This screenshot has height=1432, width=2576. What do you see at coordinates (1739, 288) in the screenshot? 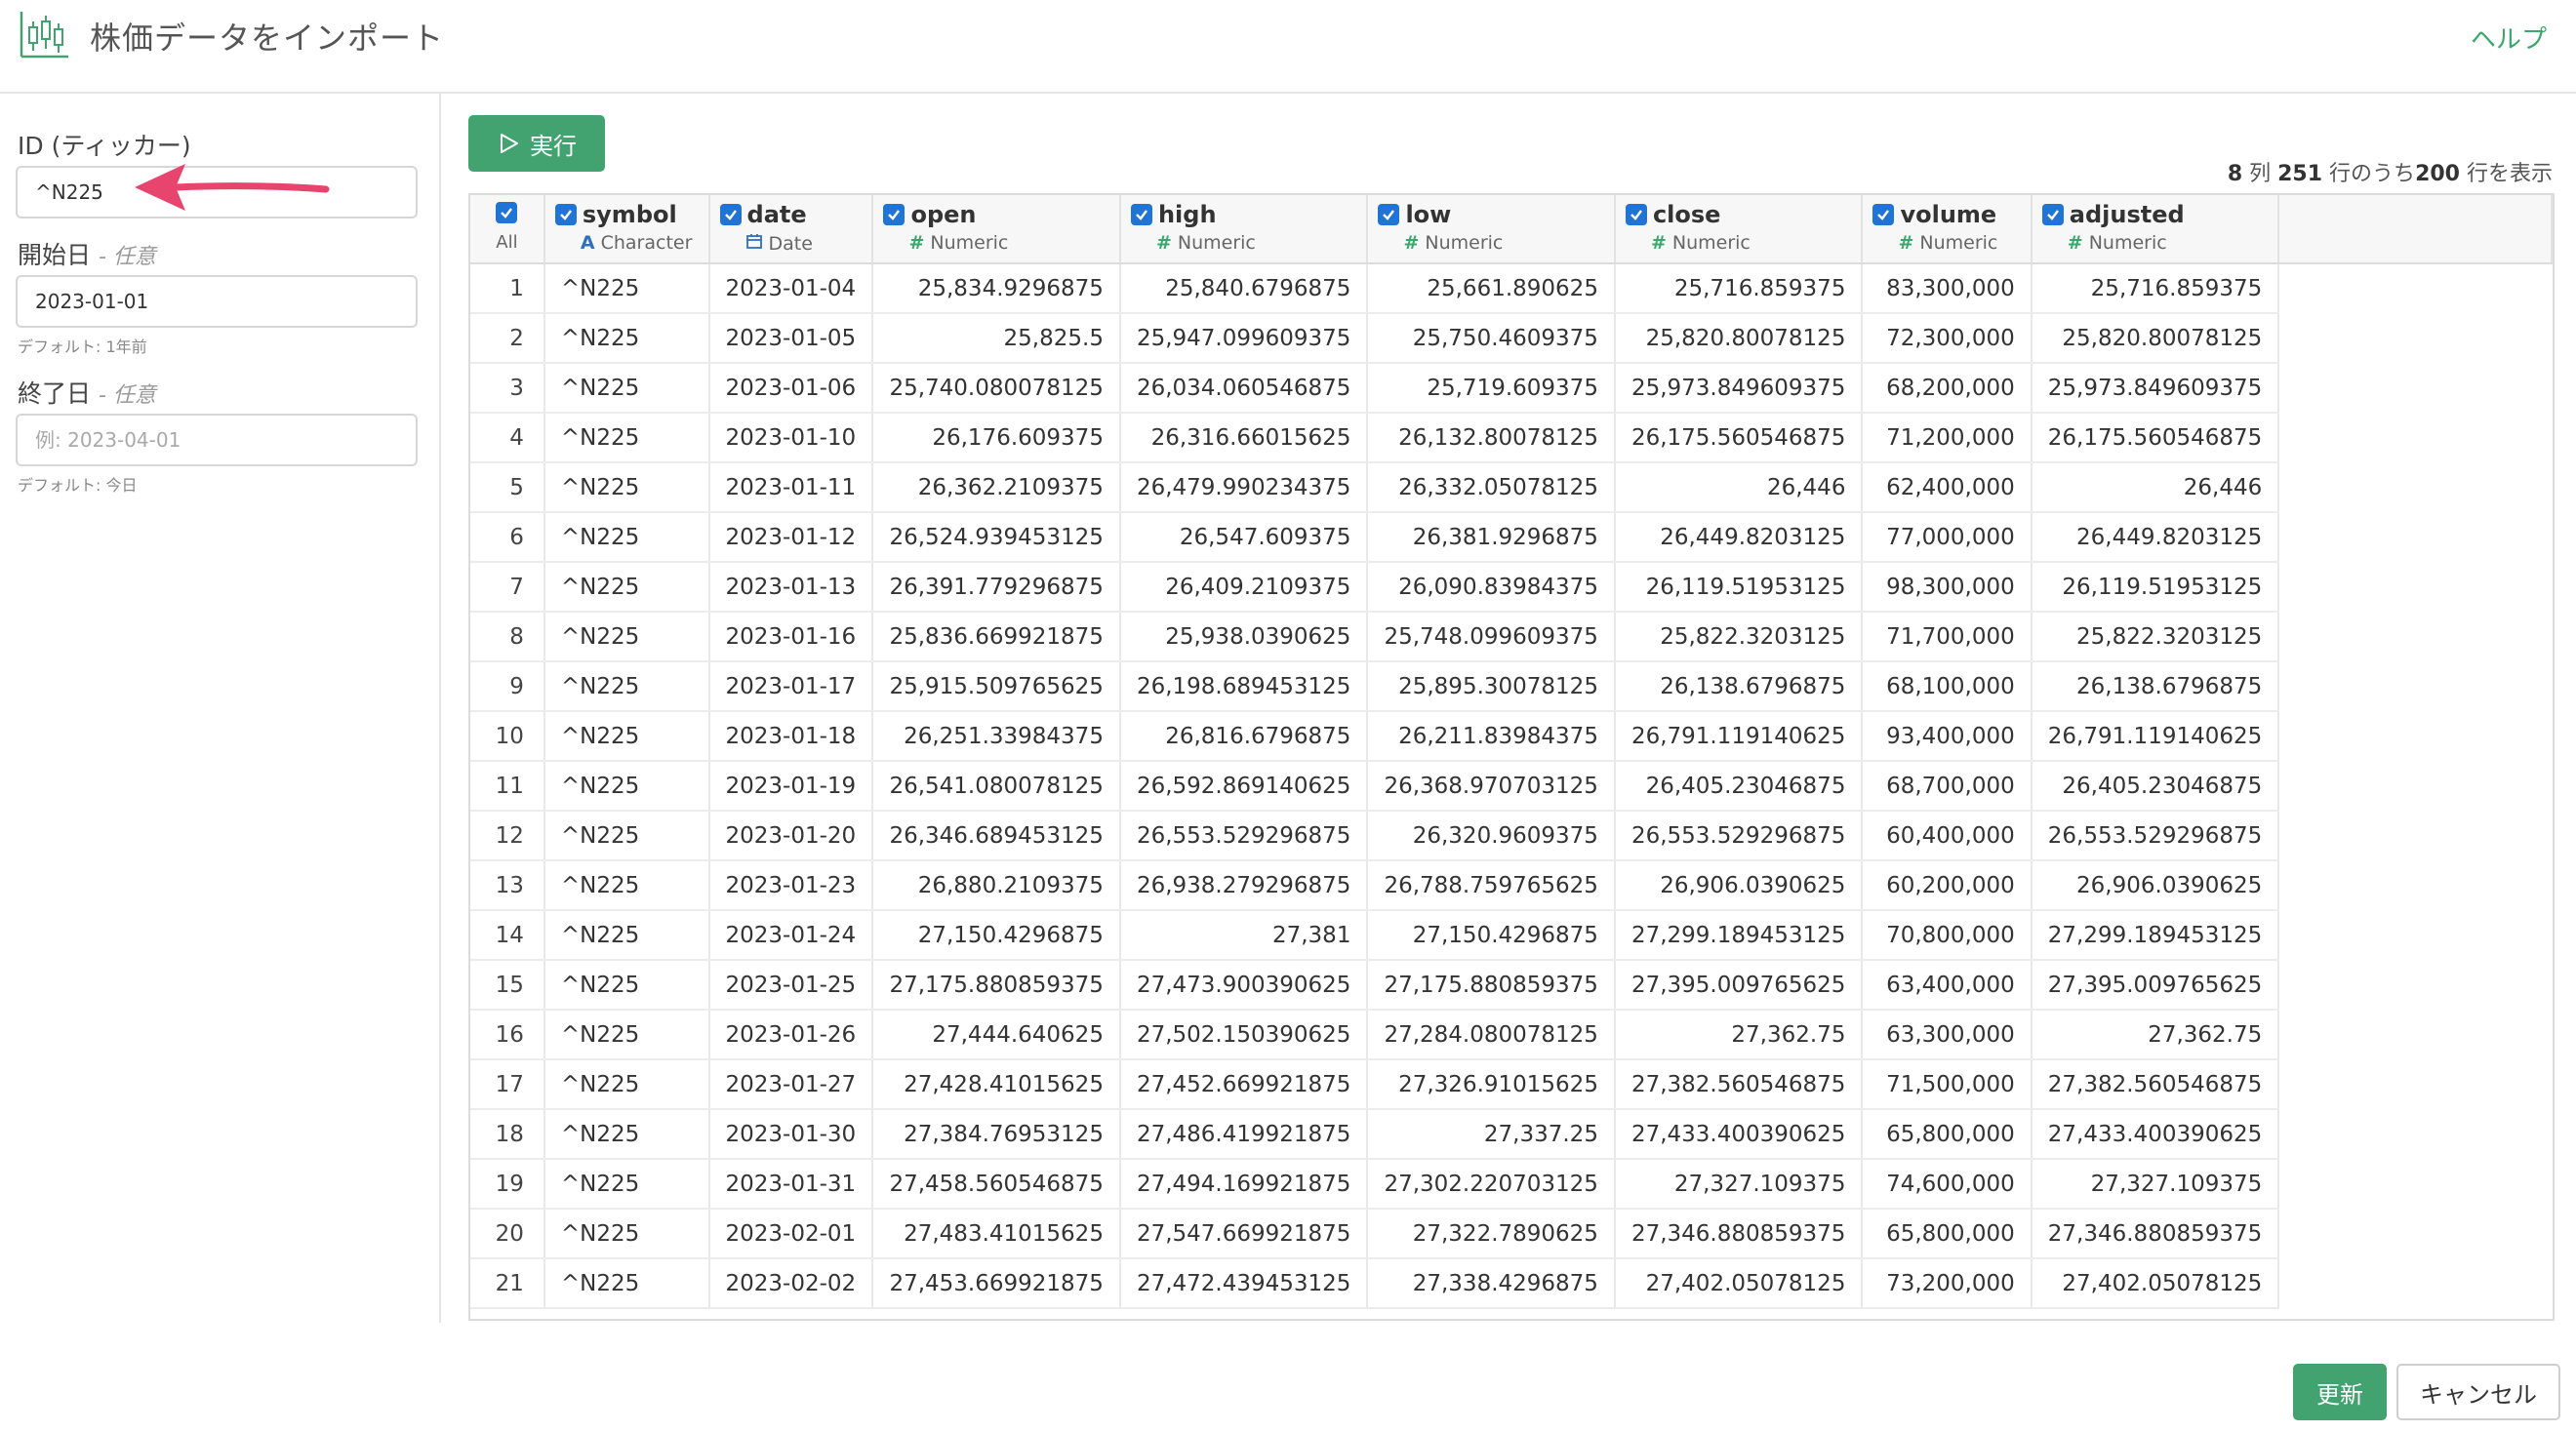
I see `table-cell: 25,716.859375` at bounding box center [1739, 288].